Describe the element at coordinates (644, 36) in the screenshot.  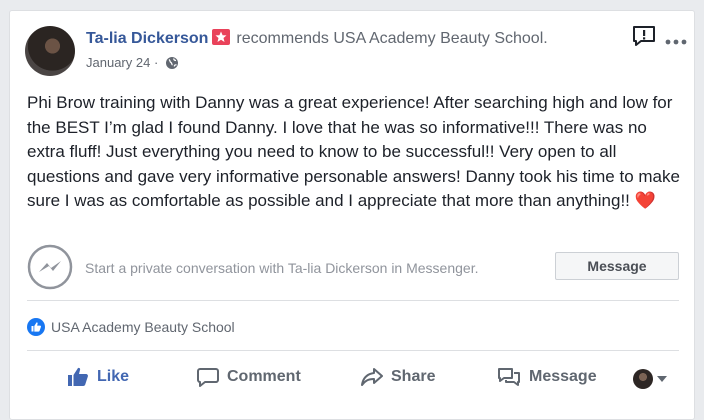
I see `report-icon` at that location.